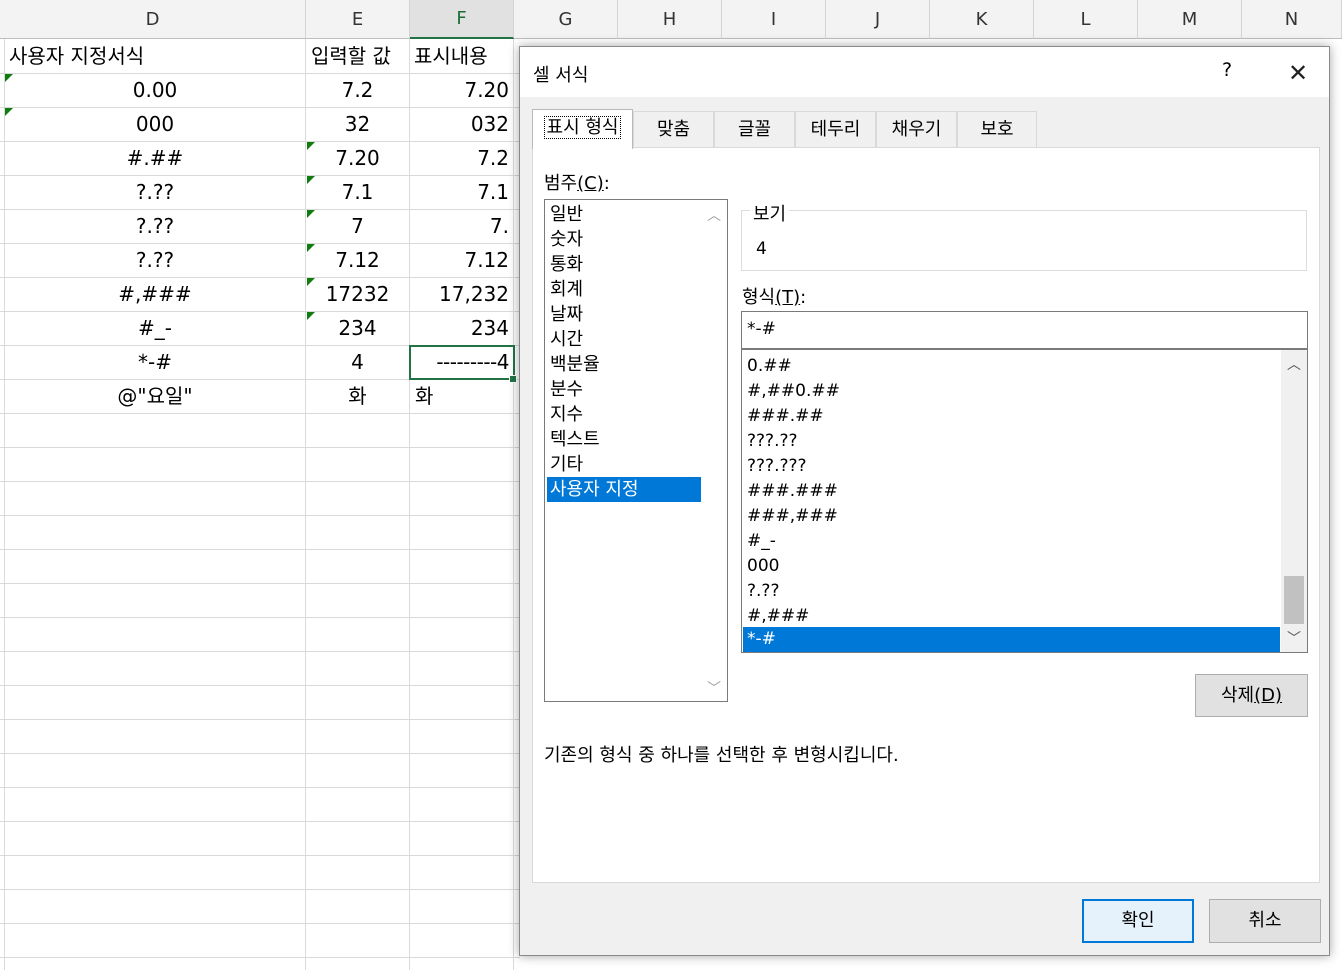 The height and width of the screenshot is (970, 1342). I want to click on format-item: #,##0.##, so click(1011, 391).